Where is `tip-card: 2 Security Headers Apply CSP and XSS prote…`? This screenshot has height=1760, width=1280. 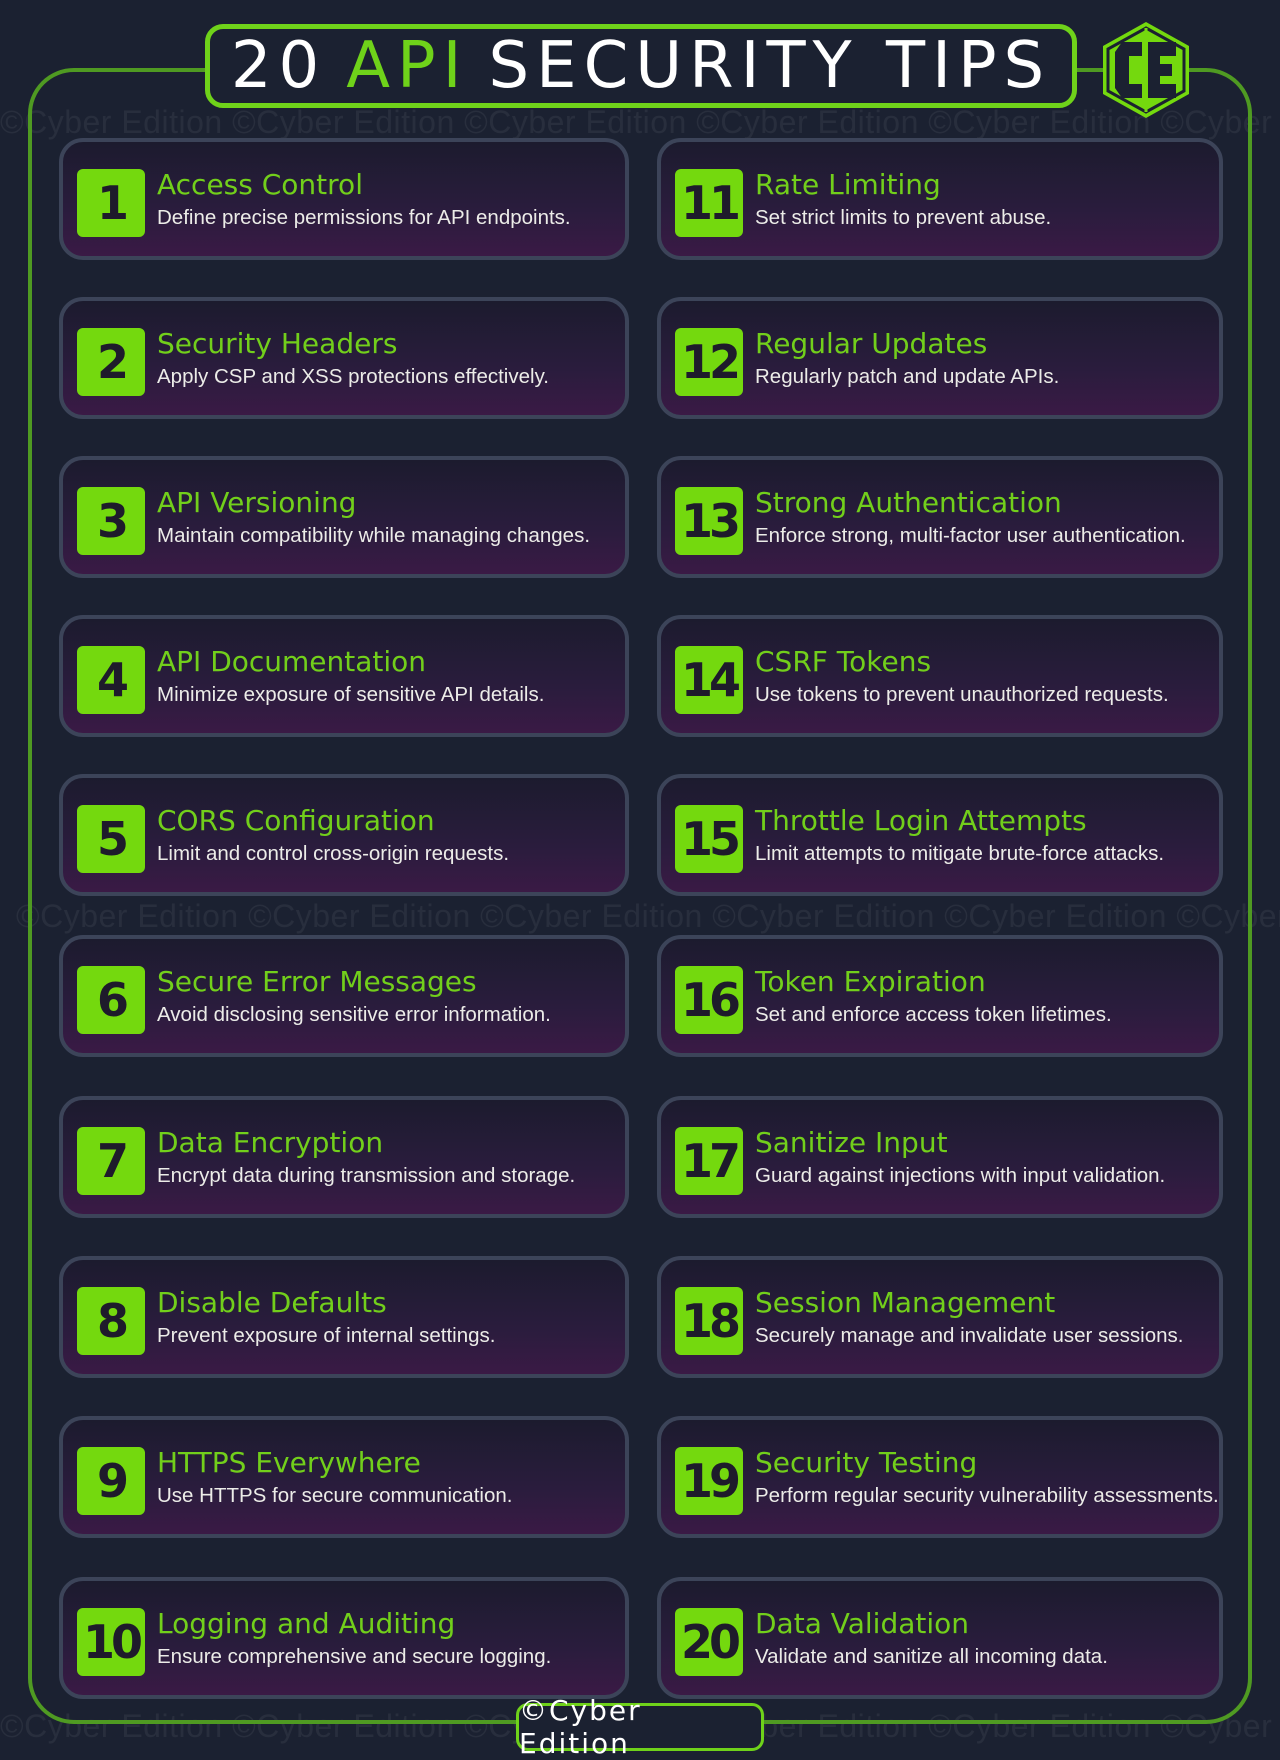
tip-card: 2 Security Headers Apply CSP and XSS prote… is located at coordinates (344, 358).